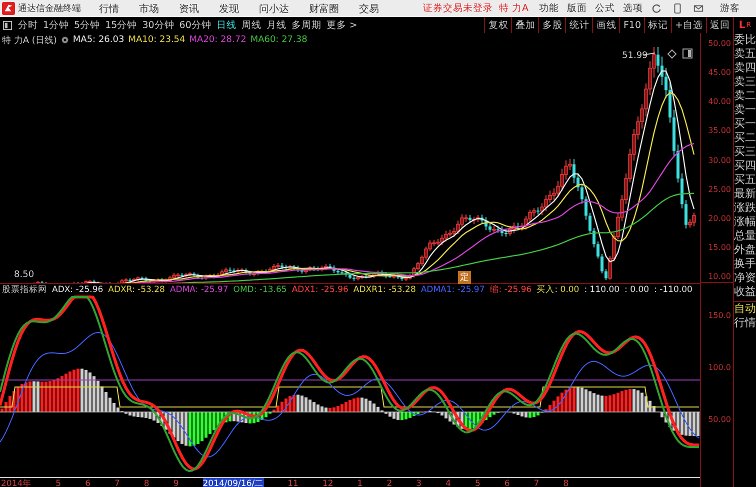  I want to click on menu-item: 问小达, so click(274, 9).